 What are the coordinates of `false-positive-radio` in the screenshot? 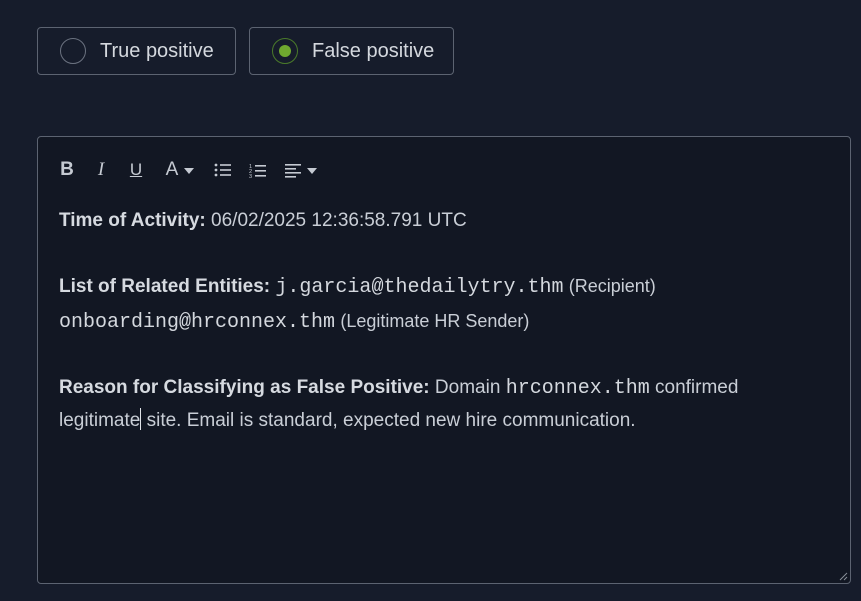 It's located at (285, 51).